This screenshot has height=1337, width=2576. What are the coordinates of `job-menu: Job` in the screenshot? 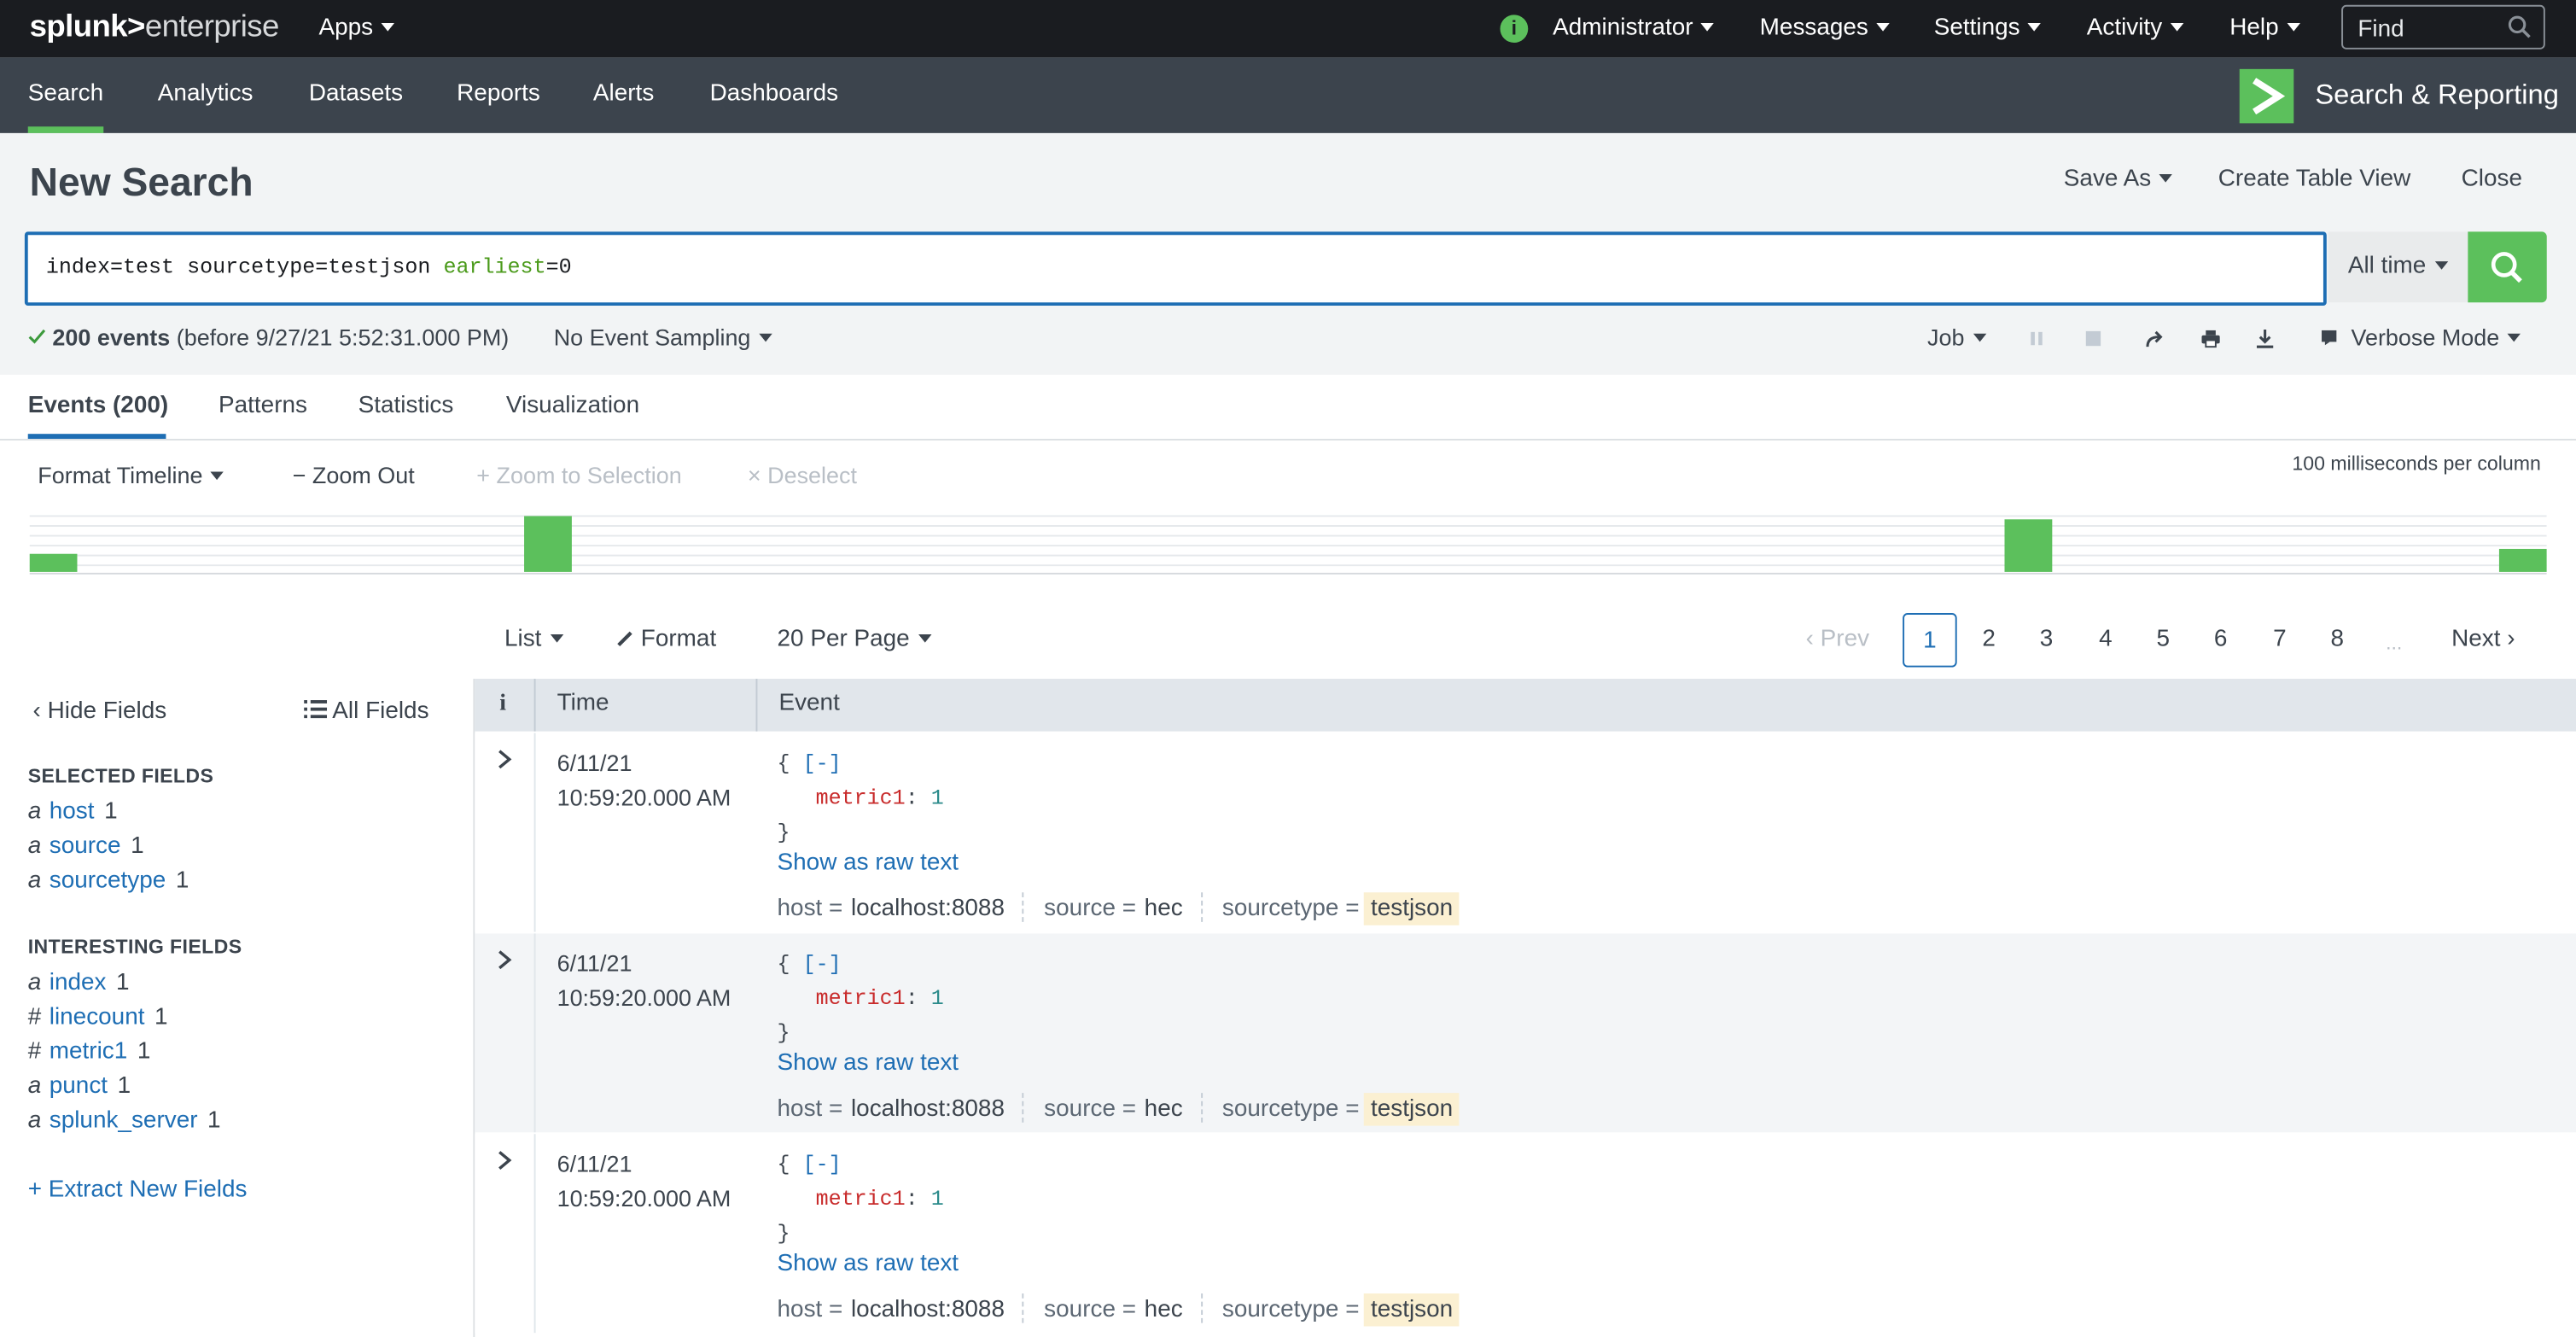 It's located at (1956, 337).